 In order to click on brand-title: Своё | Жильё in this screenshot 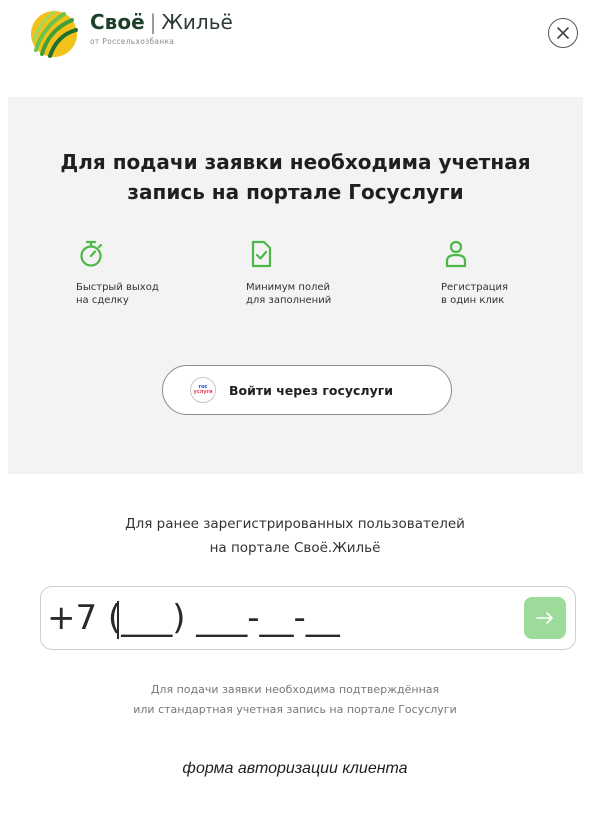, I will do `click(161, 22)`.